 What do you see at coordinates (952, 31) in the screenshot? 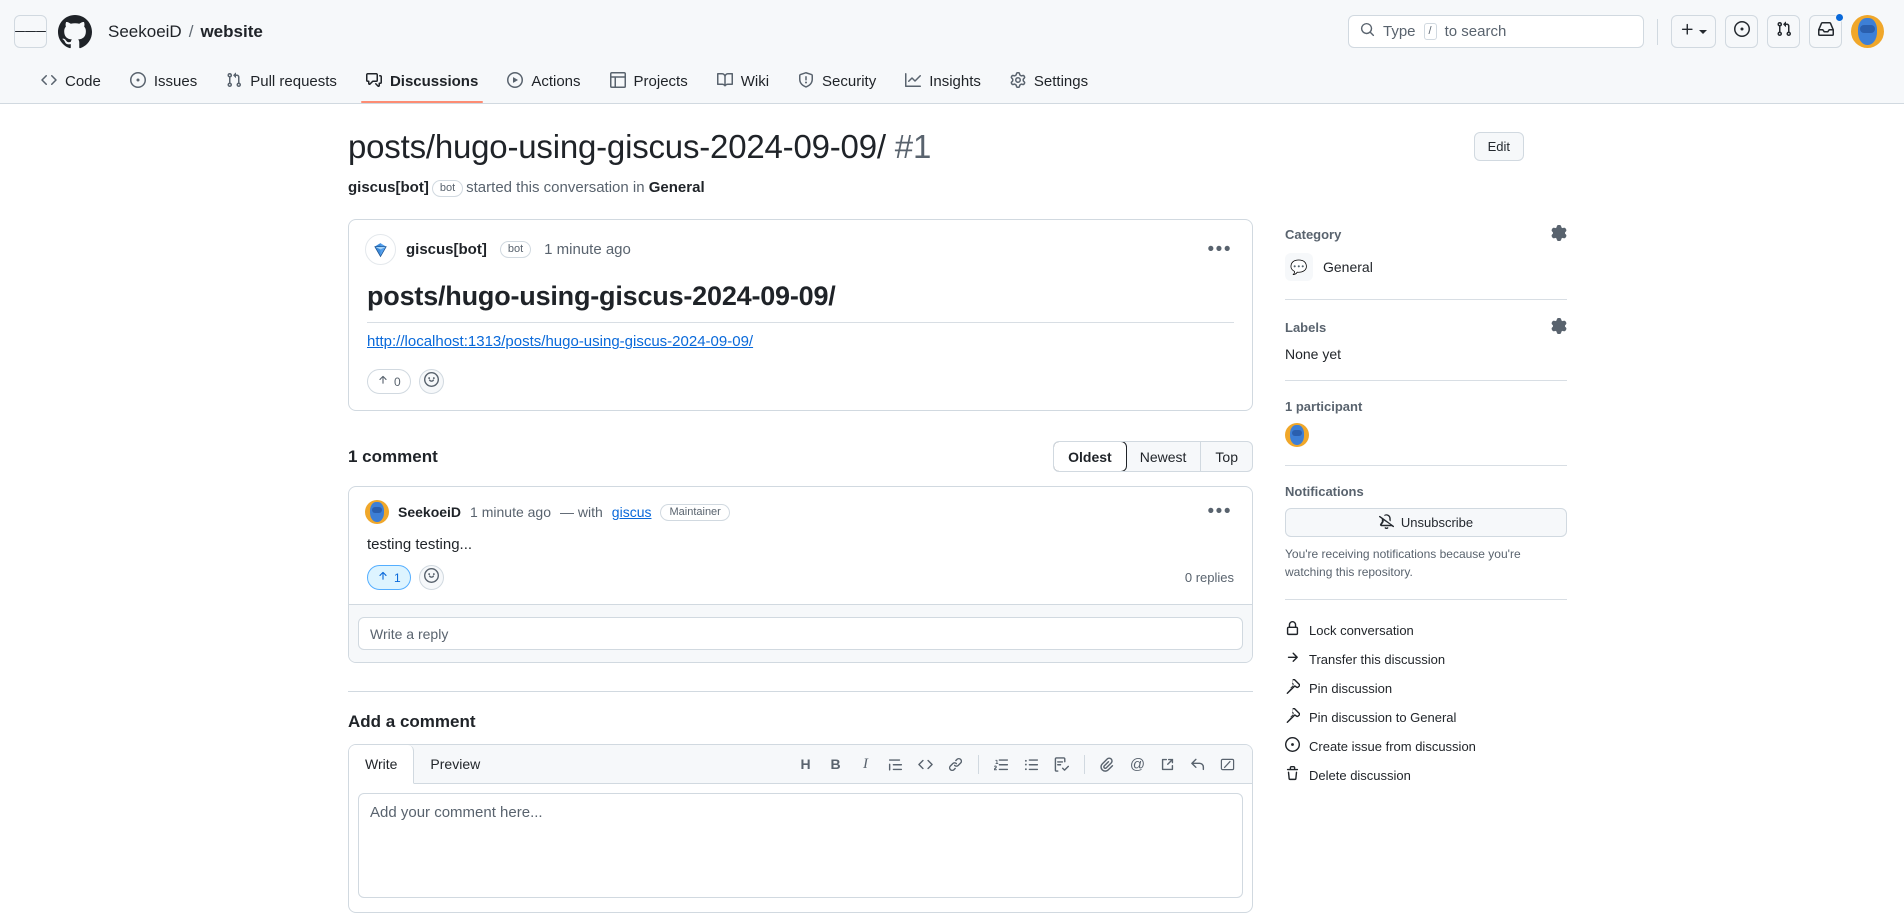
I see `global-header: SeekoeiD / website Type / to search` at bounding box center [952, 31].